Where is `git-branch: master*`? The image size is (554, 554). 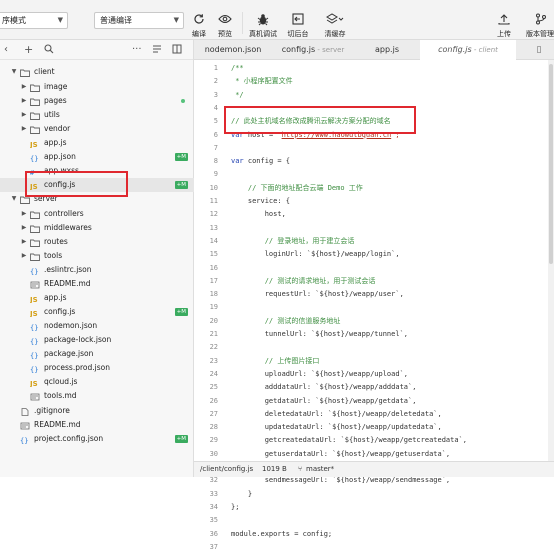 git-branch: master* is located at coordinates (320, 469).